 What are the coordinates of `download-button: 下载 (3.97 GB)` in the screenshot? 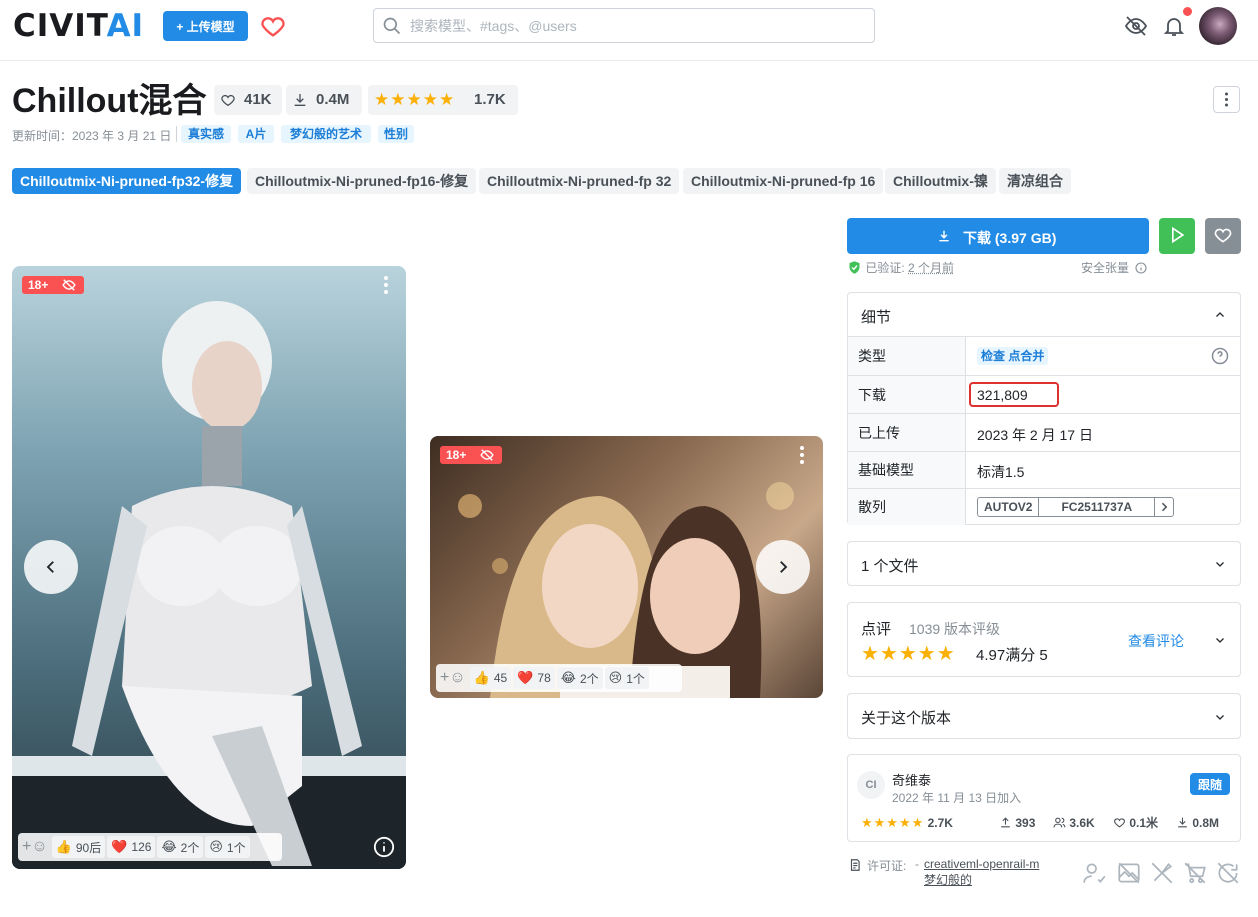 It's located at (998, 236).